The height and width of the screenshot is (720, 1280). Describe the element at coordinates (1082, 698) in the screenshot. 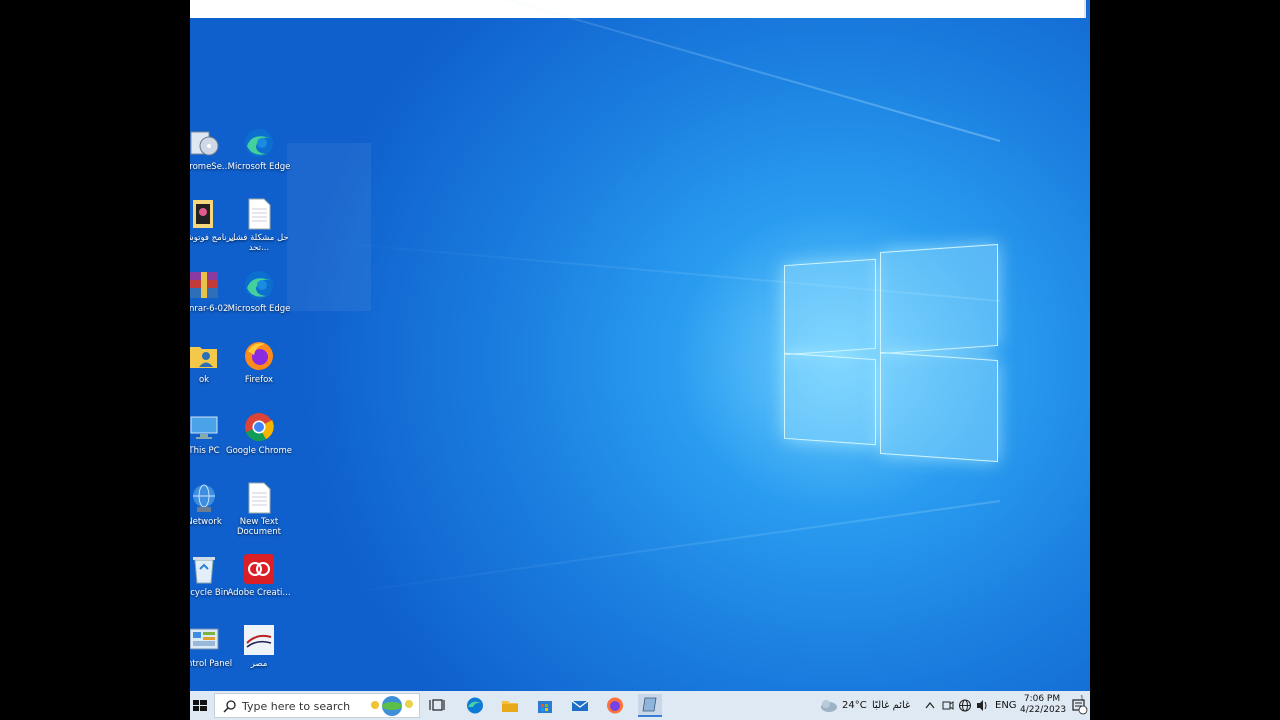

I see `notification-count: 1` at that location.